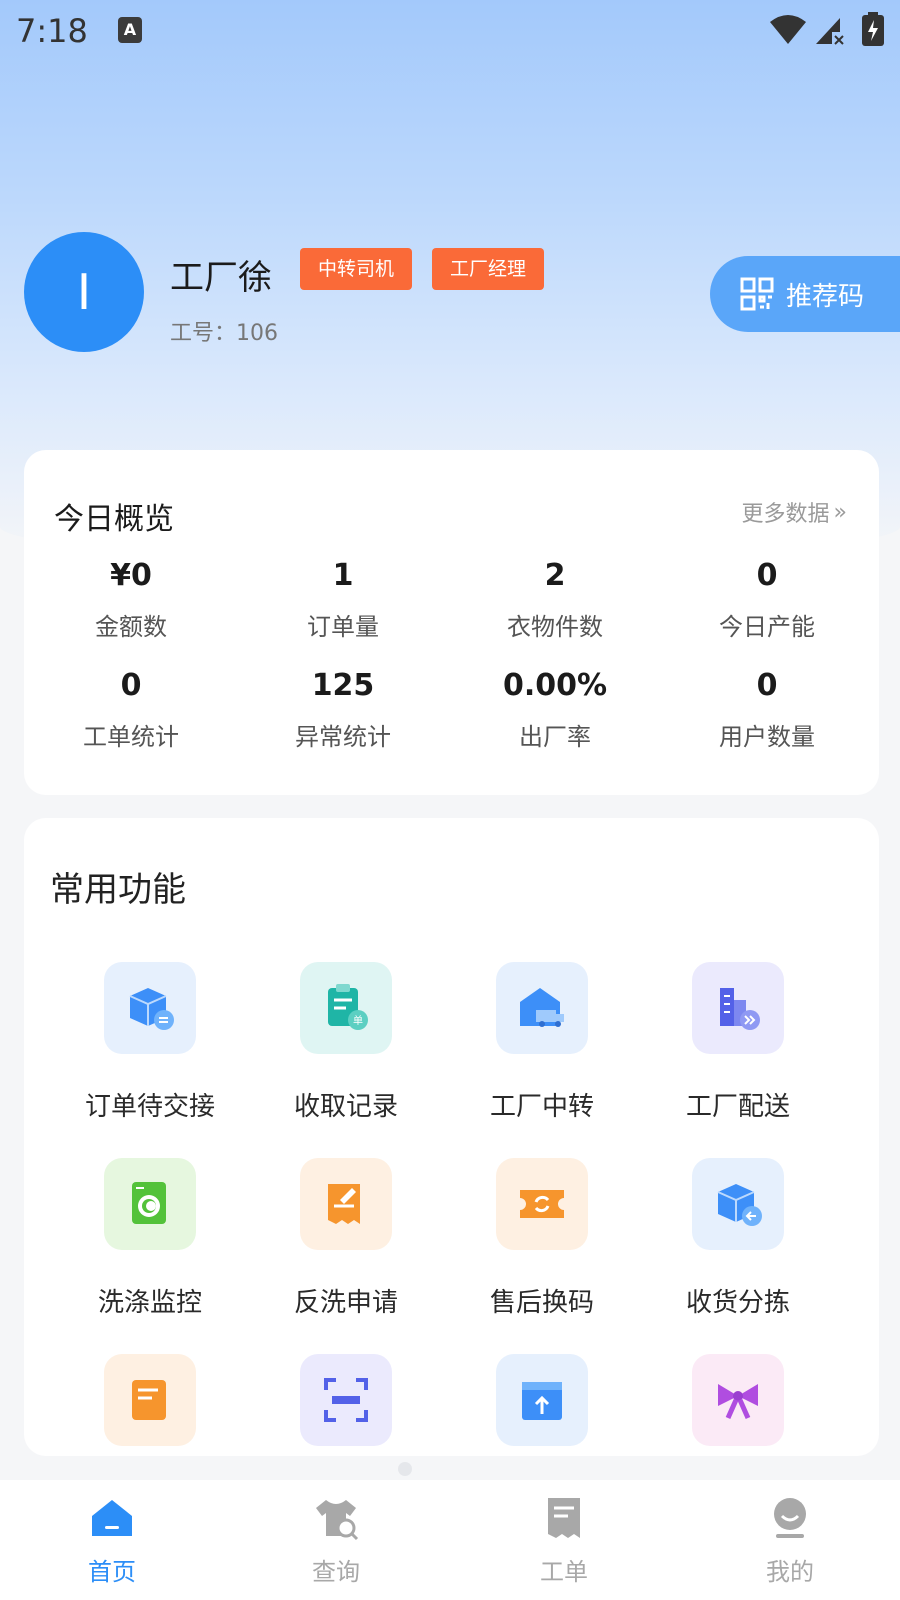 Image resolution: width=900 pixels, height=1600 pixels. I want to click on user-face-icon, so click(790, 1518).